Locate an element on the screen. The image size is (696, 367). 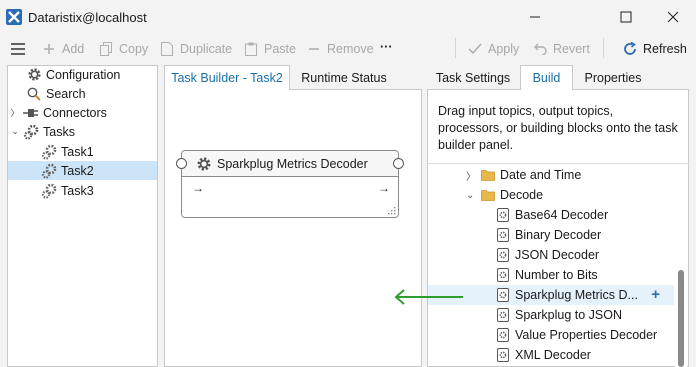
list-item: Number to Bits is located at coordinates (585, 275).